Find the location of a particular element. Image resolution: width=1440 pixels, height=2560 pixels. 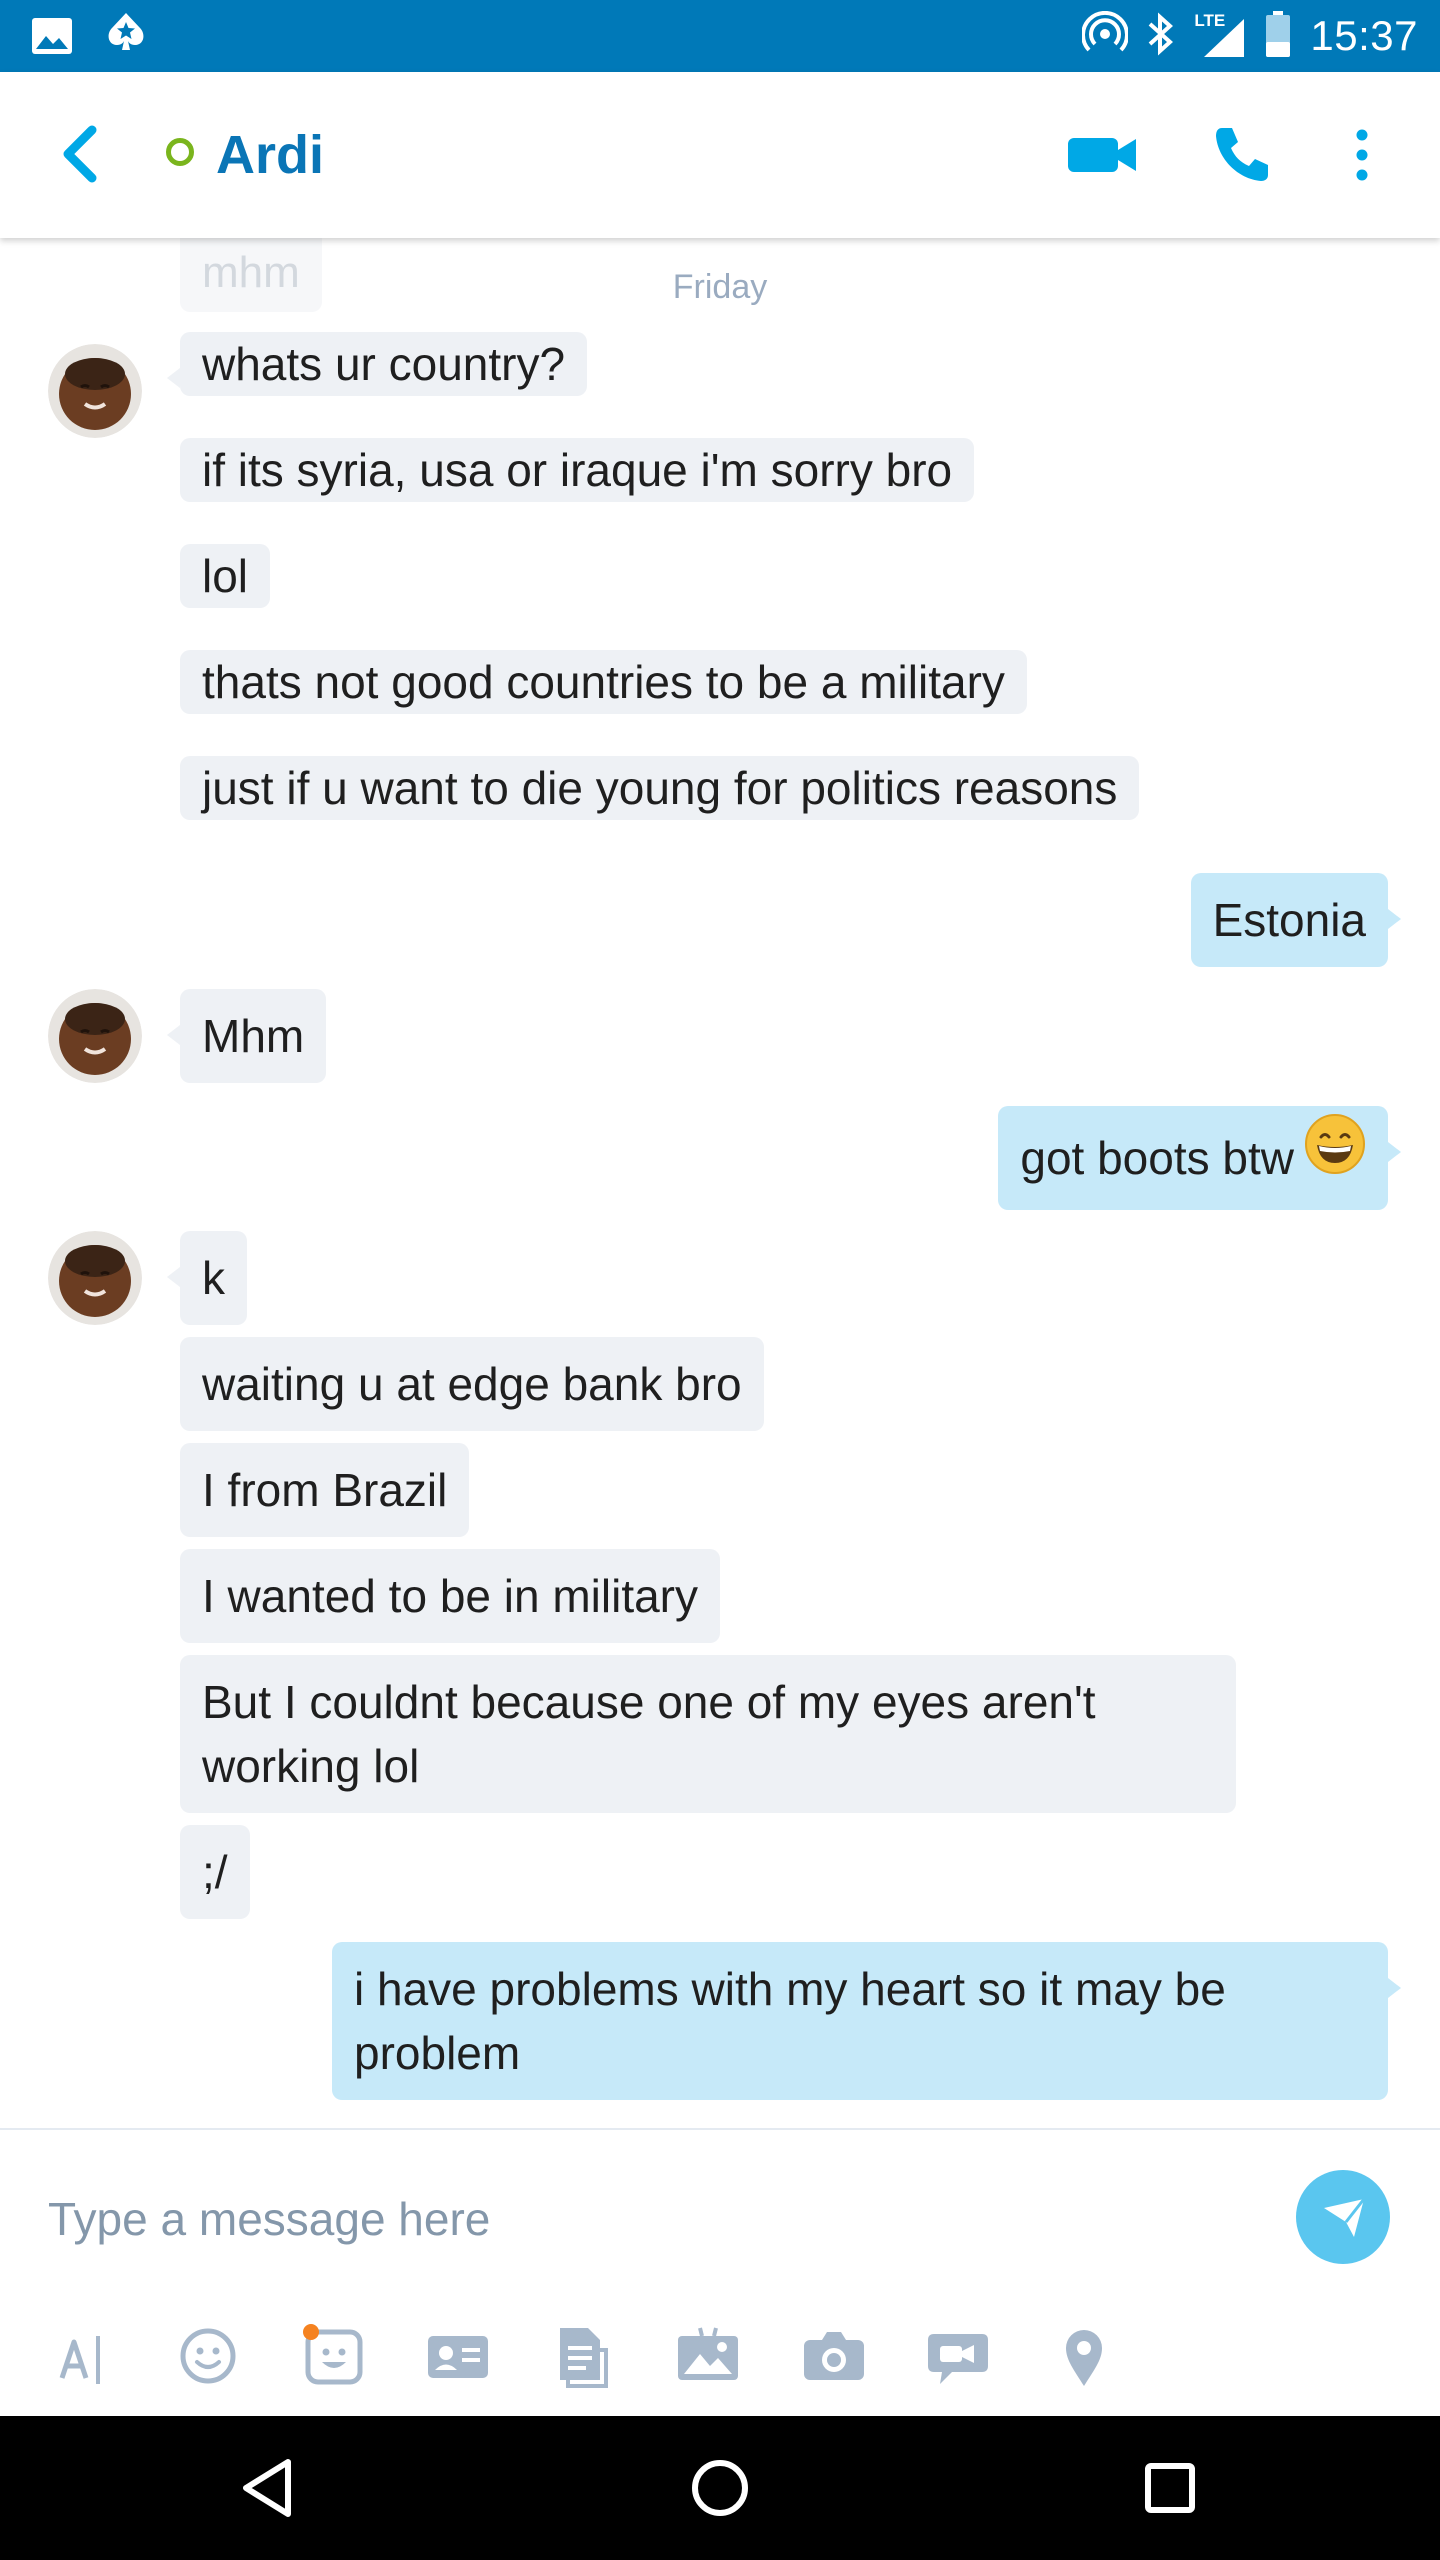

message-bubble-outgoing: got boots btw is located at coordinates (1199, 1158).